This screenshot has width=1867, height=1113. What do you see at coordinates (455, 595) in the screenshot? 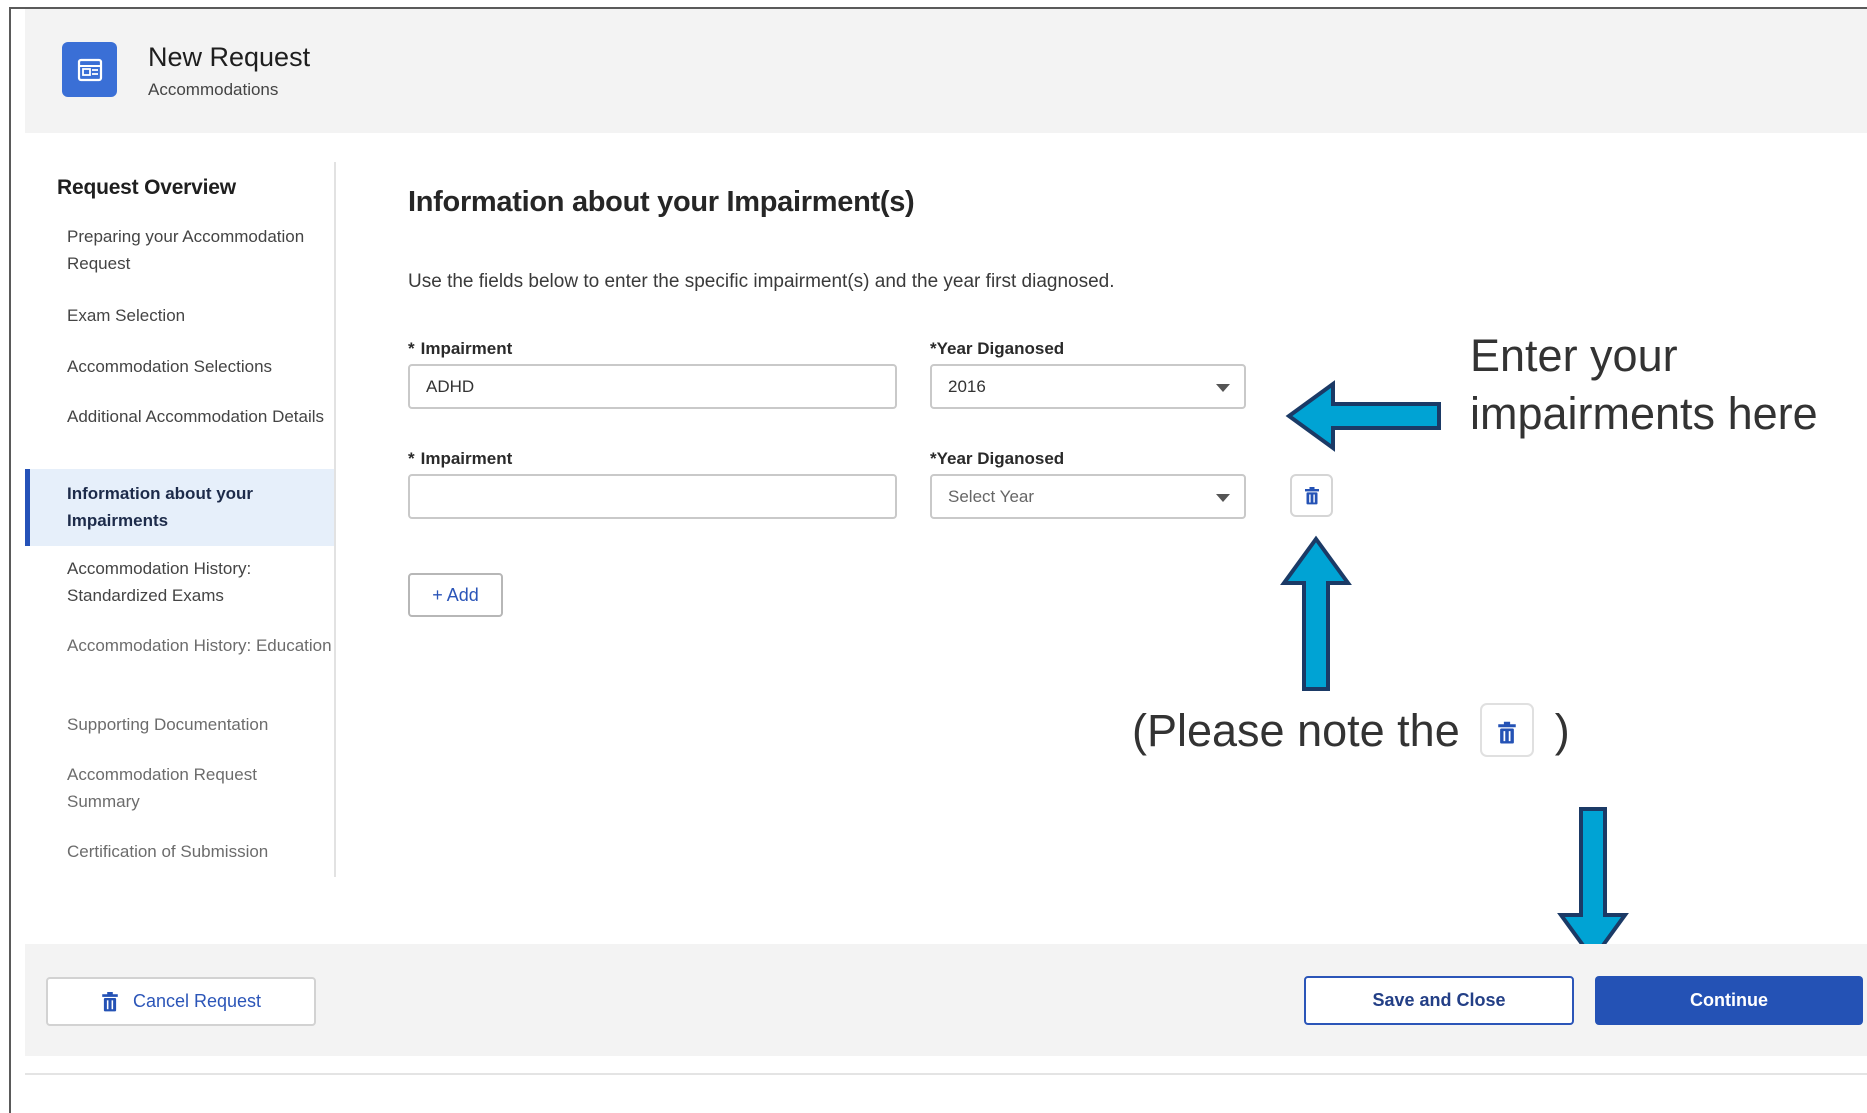
I see `add-impairment-button: + Add` at bounding box center [455, 595].